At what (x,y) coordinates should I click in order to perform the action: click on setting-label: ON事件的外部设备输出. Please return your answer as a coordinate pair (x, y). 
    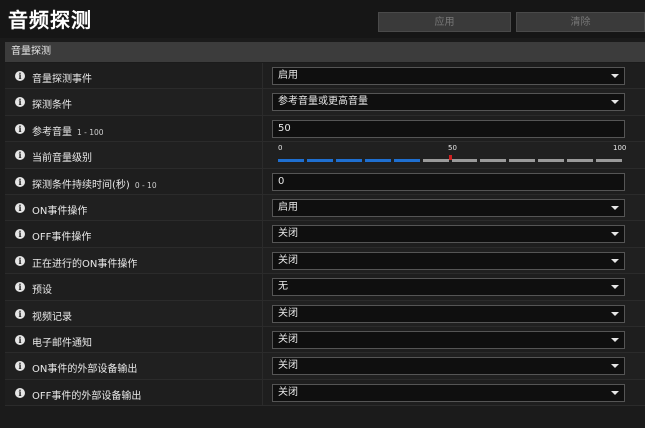
    Looking at the image, I should click on (84, 367).